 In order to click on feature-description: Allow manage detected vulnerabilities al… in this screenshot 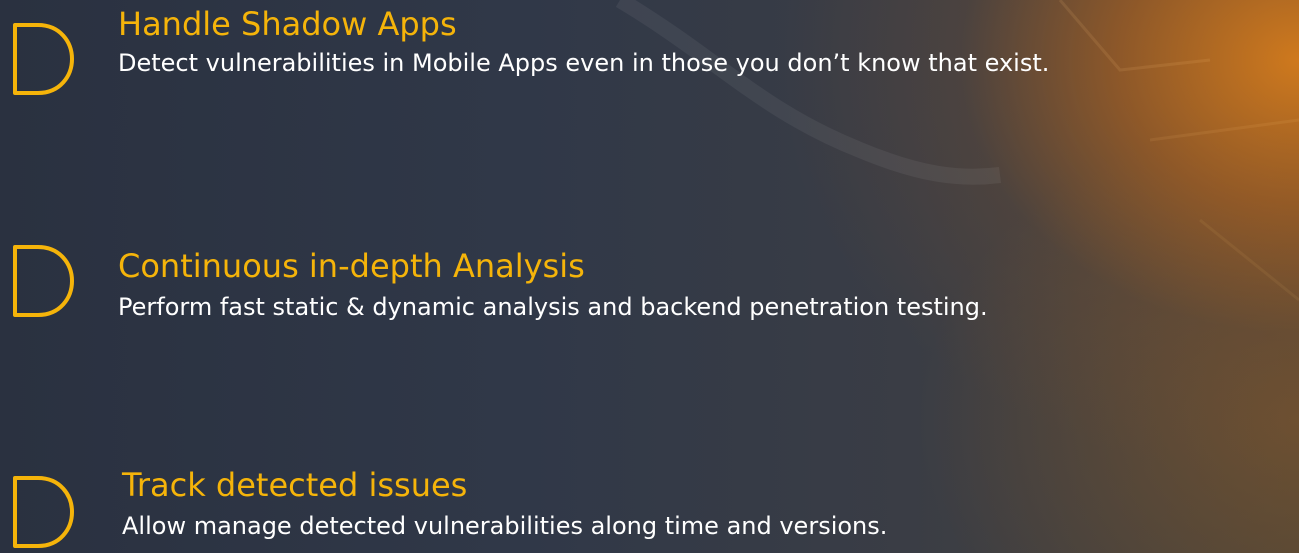, I will do `click(505, 526)`.